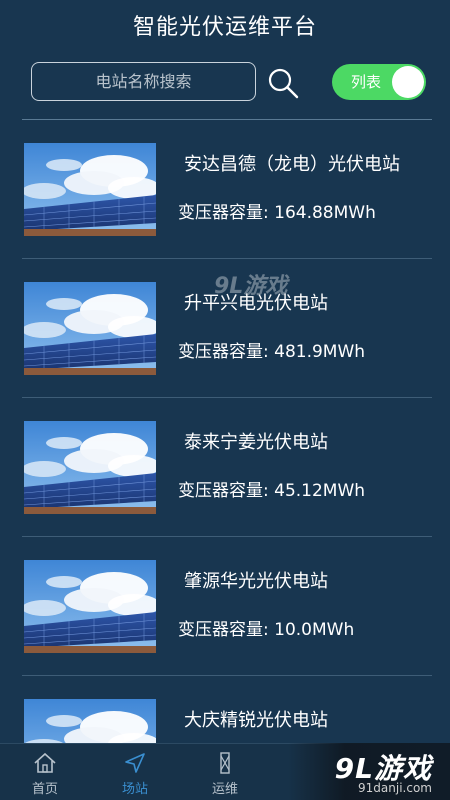  I want to click on station-capacity: 变压器容量: 10.0MWh, so click(266, 630).